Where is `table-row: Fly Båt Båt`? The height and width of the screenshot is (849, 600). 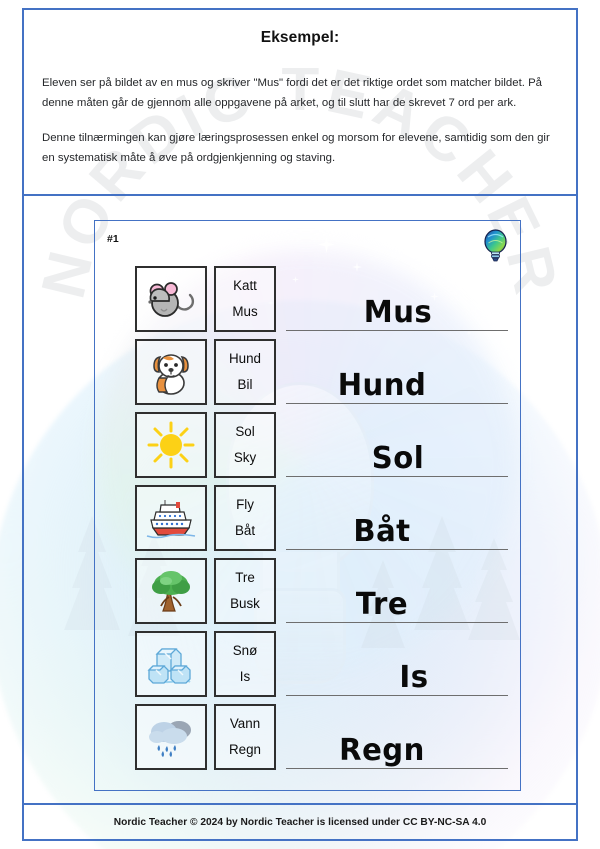
table-row: Fly Båt Båt is located at coordinates (322, 521).